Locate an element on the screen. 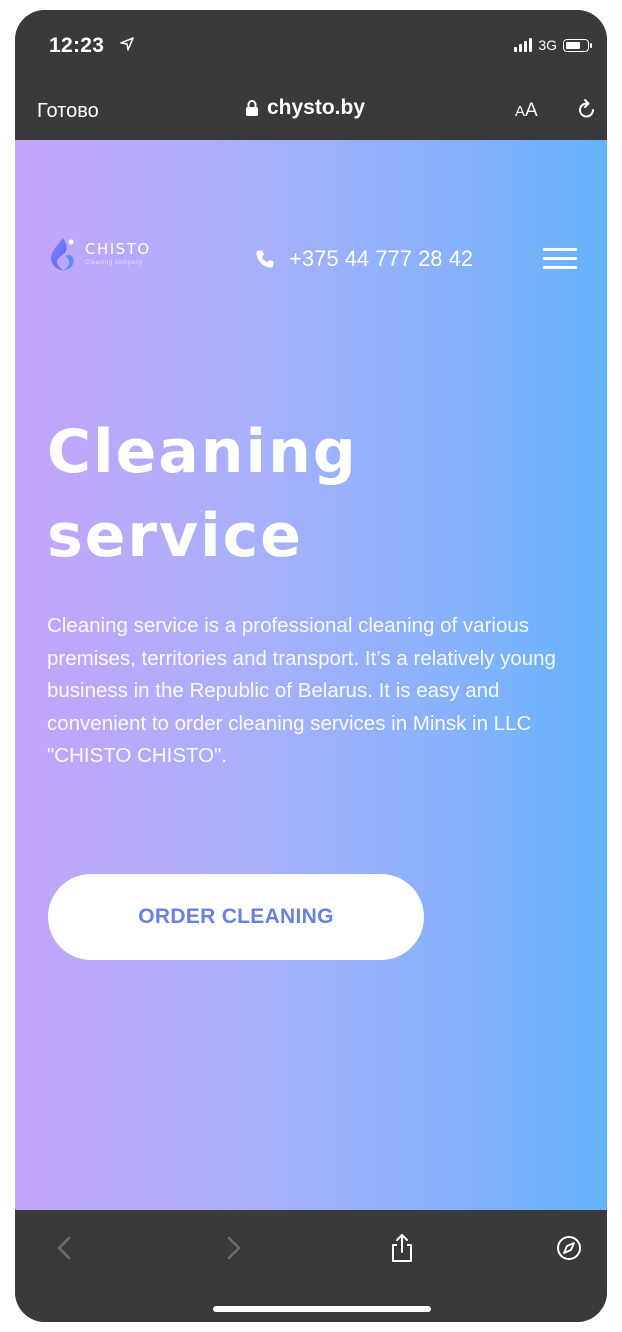  phone-number: +375 44 777 28 42 is located at coordinates (381, 258).